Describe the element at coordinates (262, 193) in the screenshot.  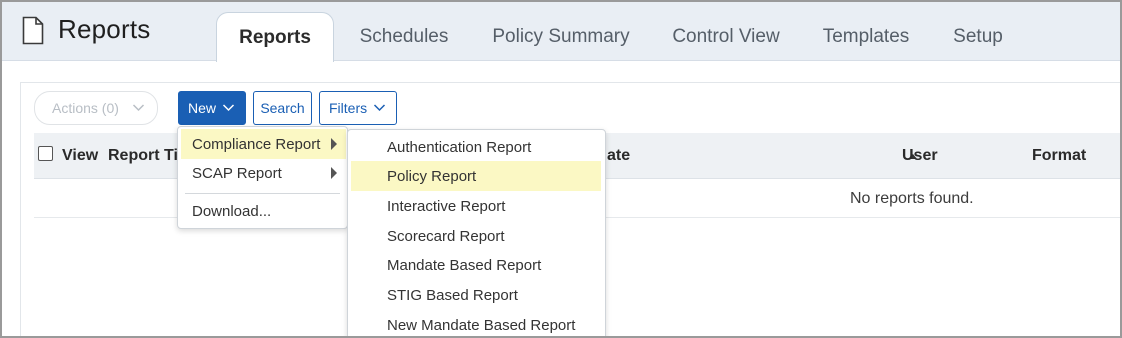
I see `menu-divider` at that location.